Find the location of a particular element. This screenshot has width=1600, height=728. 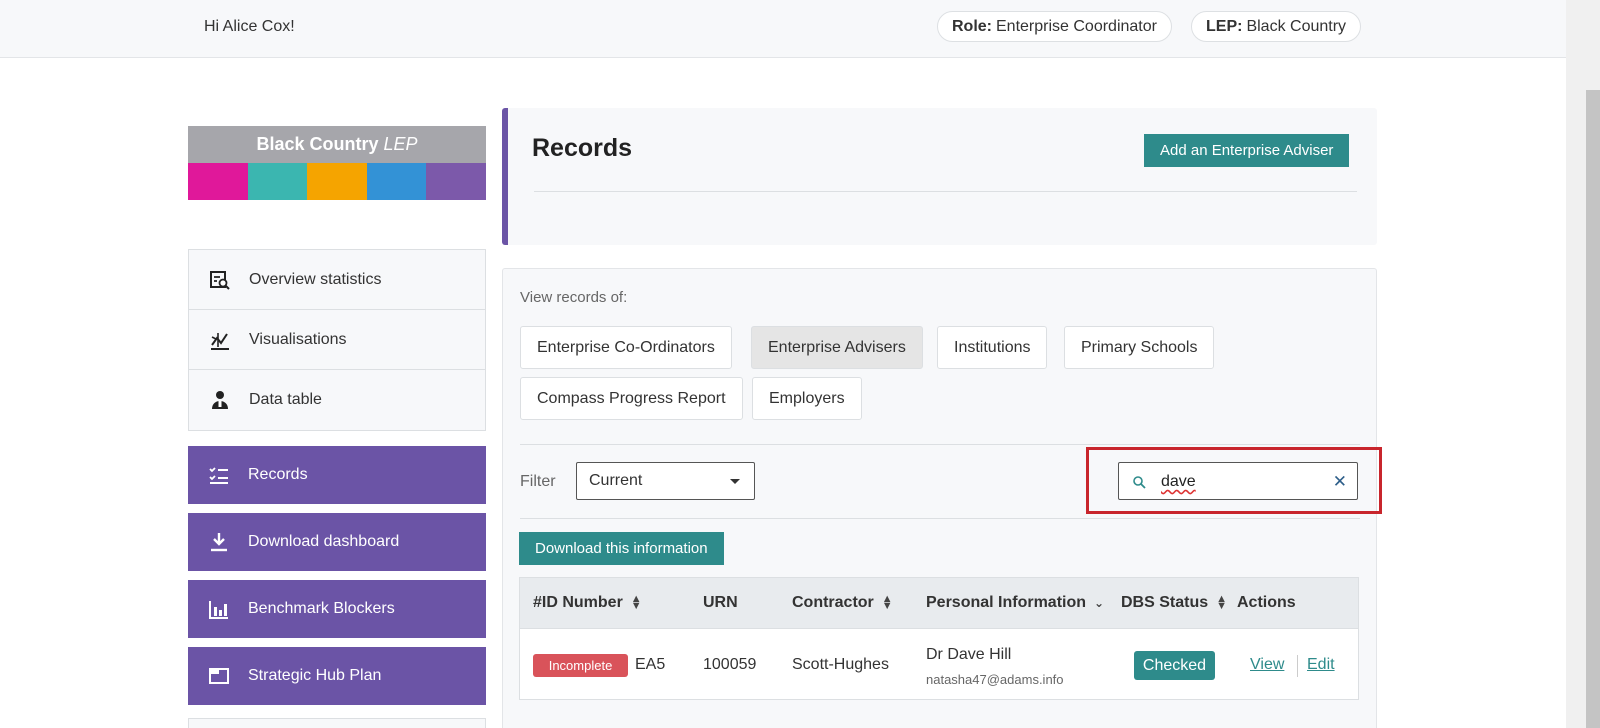

window-icon is located at coordinates (219, 676).